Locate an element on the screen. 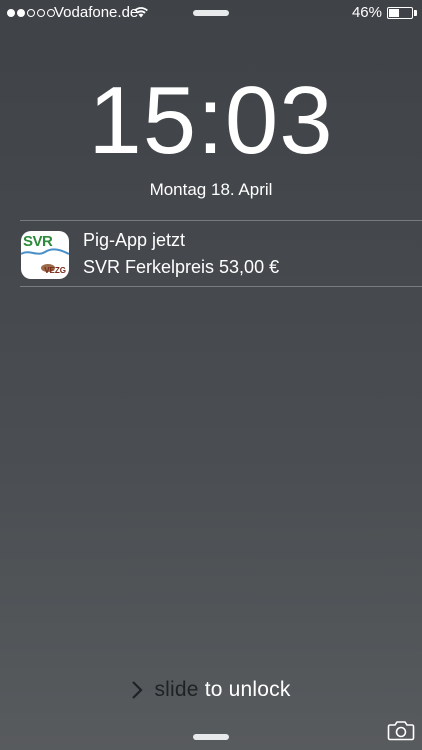  camera-icon is located at coordinates (401, 730).